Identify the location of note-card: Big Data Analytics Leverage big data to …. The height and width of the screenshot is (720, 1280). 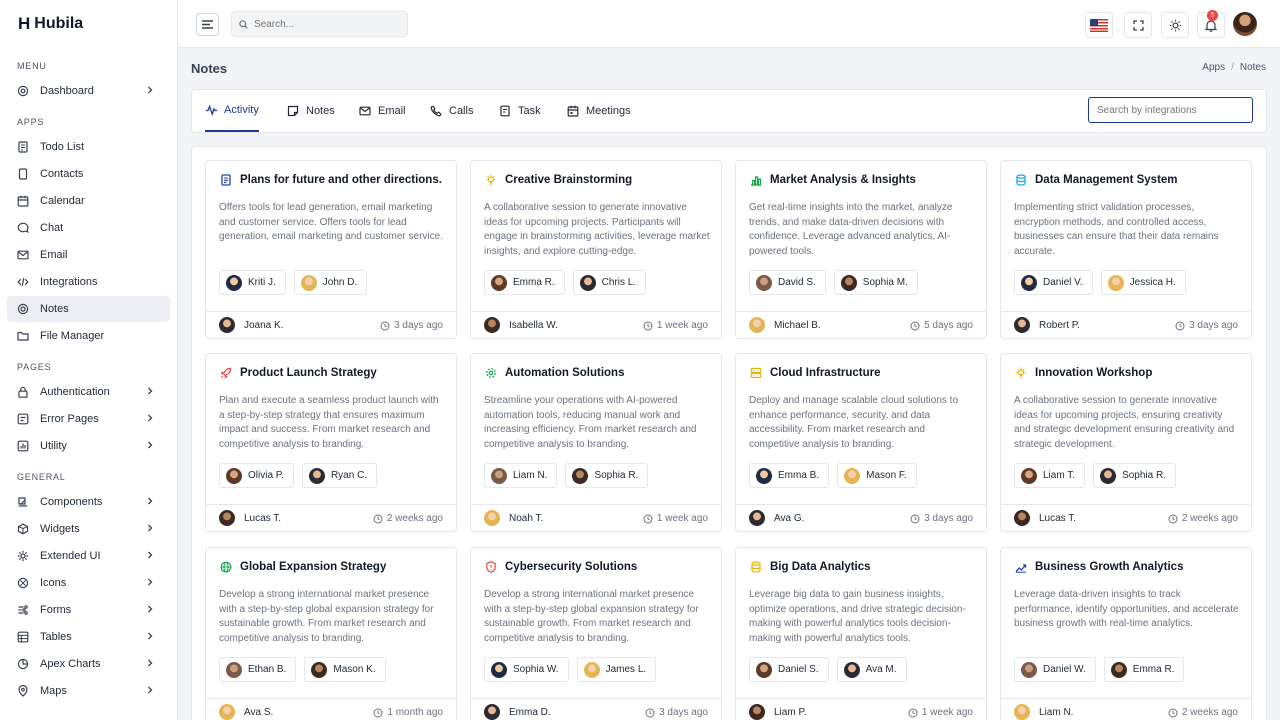
(861, 633).